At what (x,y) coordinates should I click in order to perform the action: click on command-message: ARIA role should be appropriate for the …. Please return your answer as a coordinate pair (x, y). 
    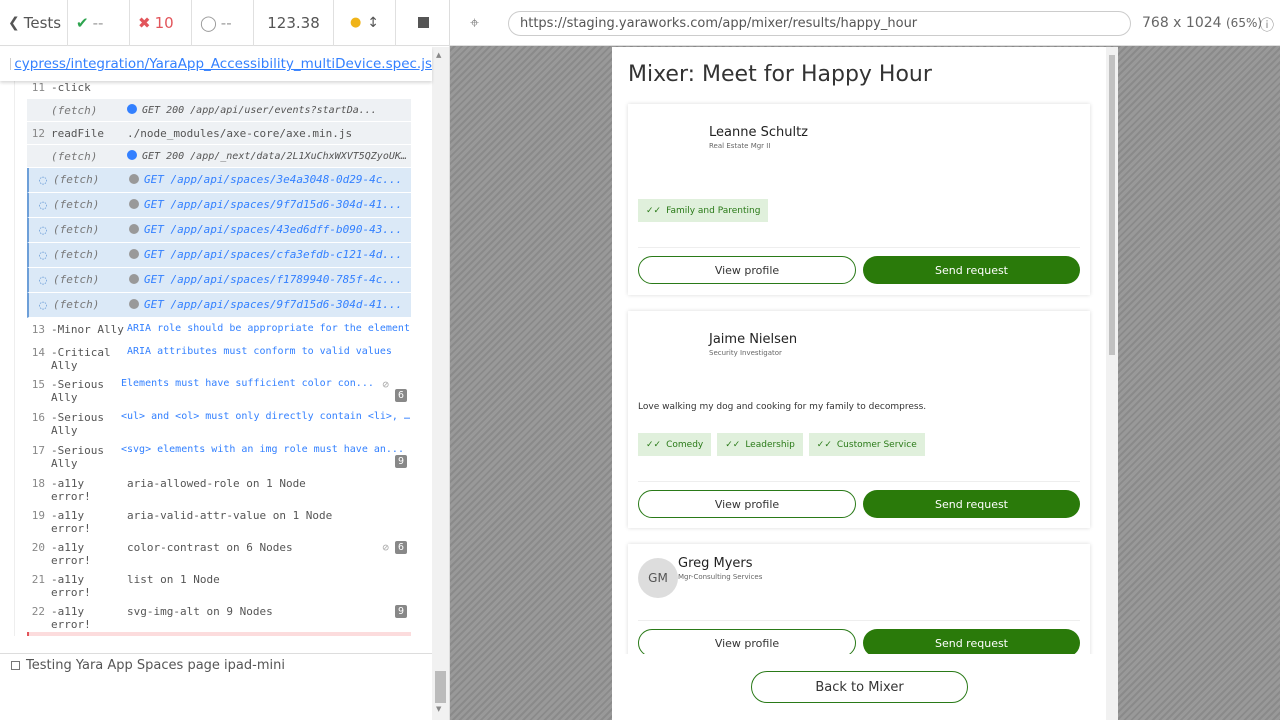
    Looking at the image, I should click on (268, 328).